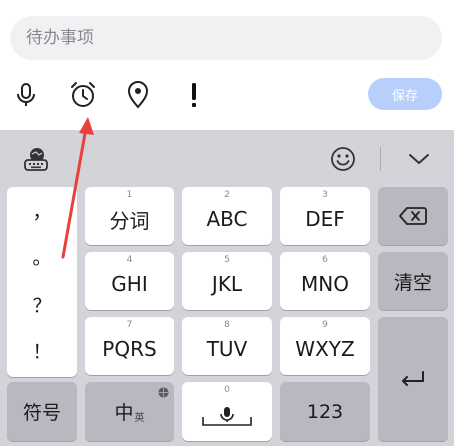 The height and width of the screenshot is (446, 454). What do you see at coordinates (419, 159) in the screenshot?
I see `chevron-down-icon` at bounding box center [419, 159].